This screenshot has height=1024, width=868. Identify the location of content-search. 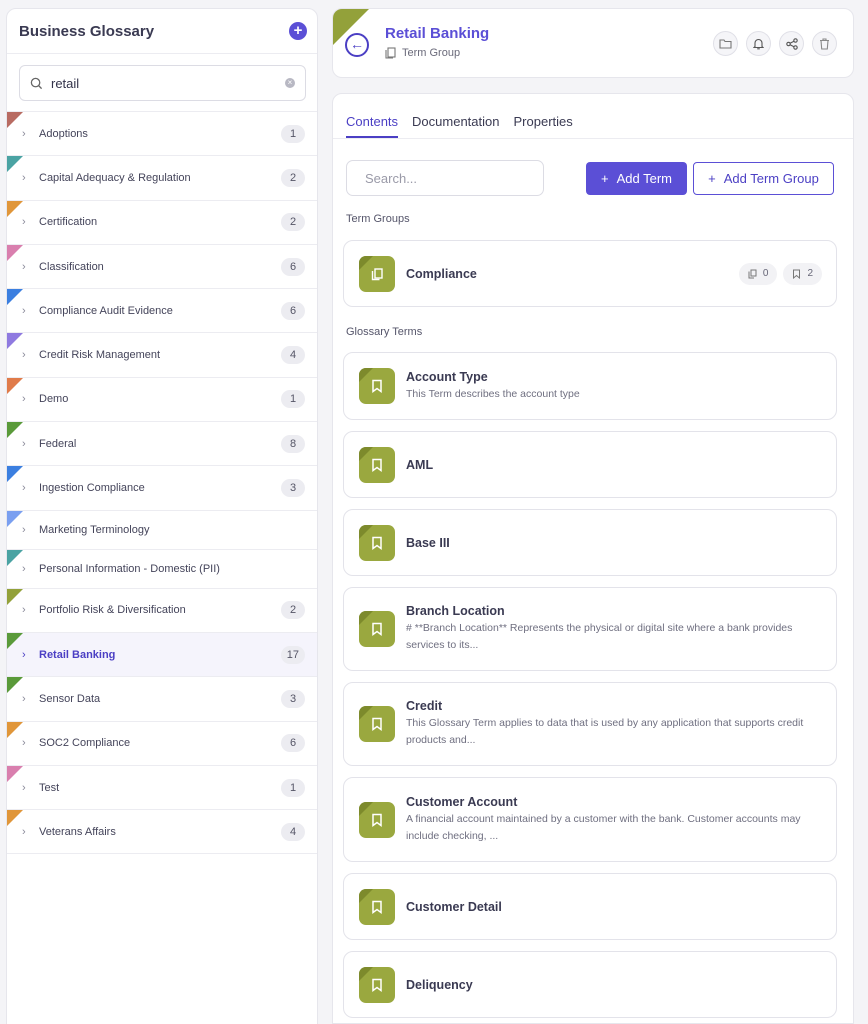
(445, 178).